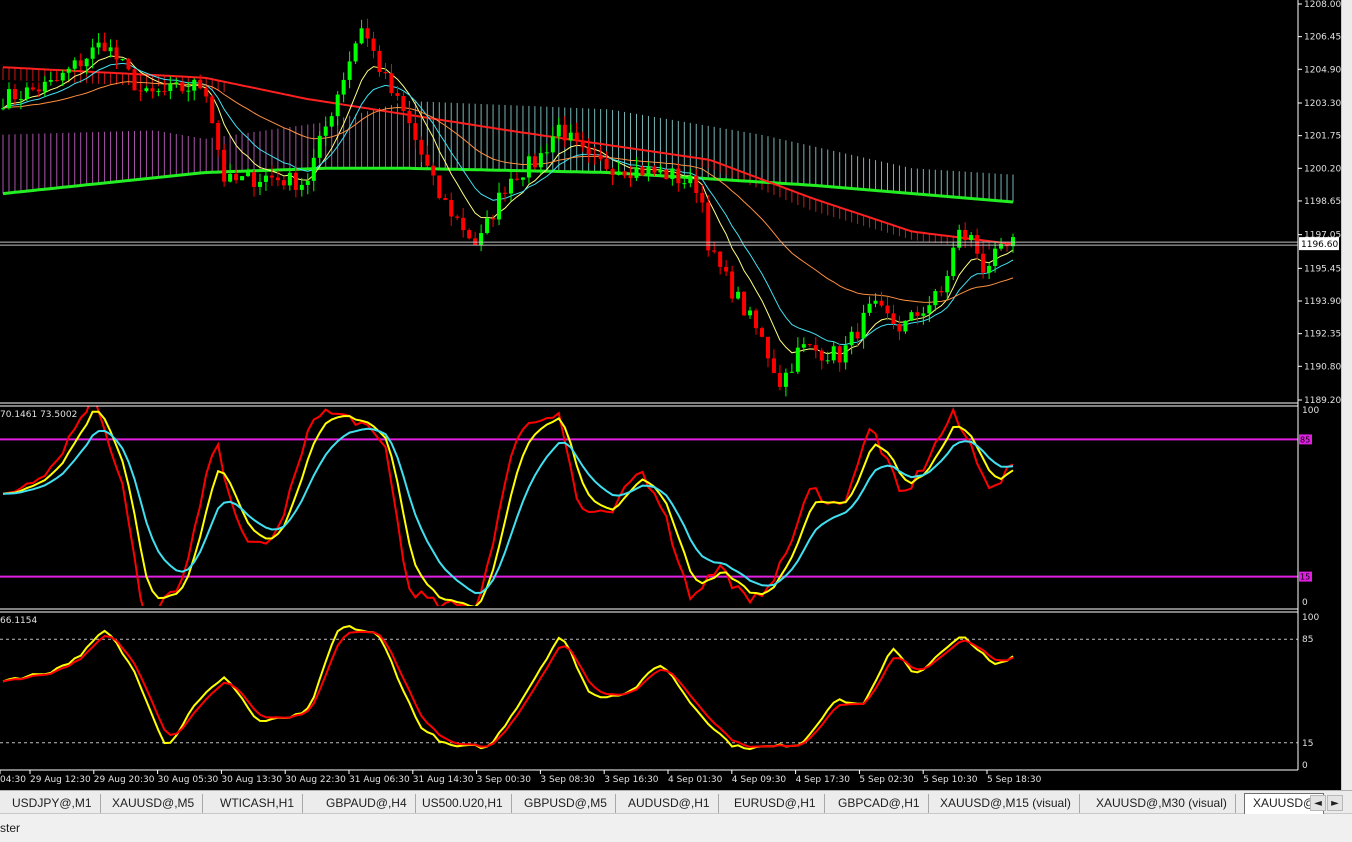  What do you see at coordinates (1162, 803) in the screenshot?
I see `chart-tab: XAUUSD@,M30 (visual)` at bounding box center [1162, 803].